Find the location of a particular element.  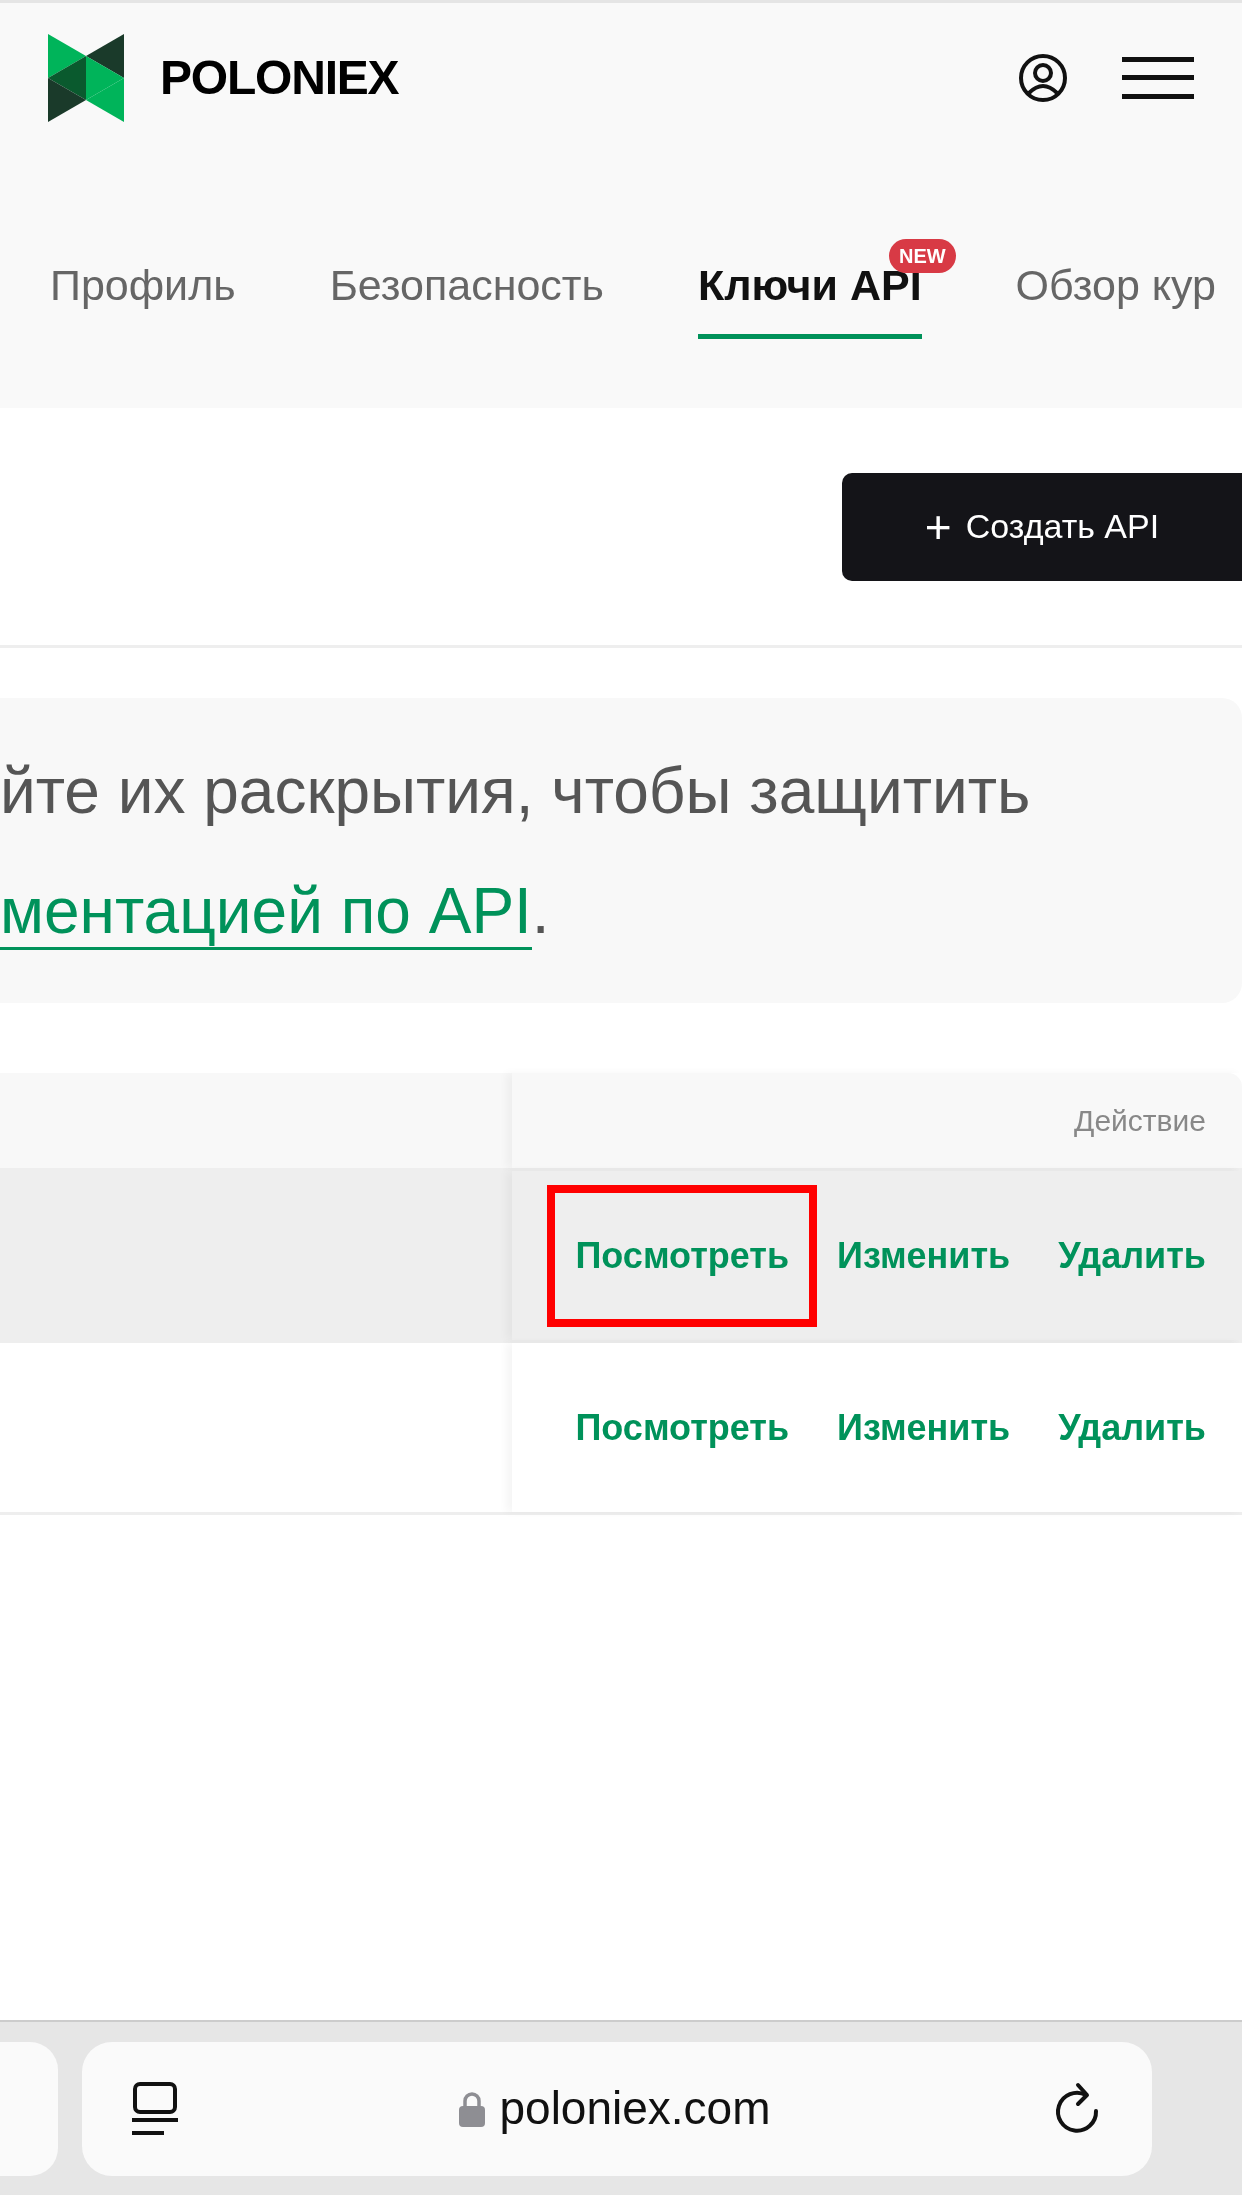

address-bar: poloniex.com is located at coordinates (617, 2108).